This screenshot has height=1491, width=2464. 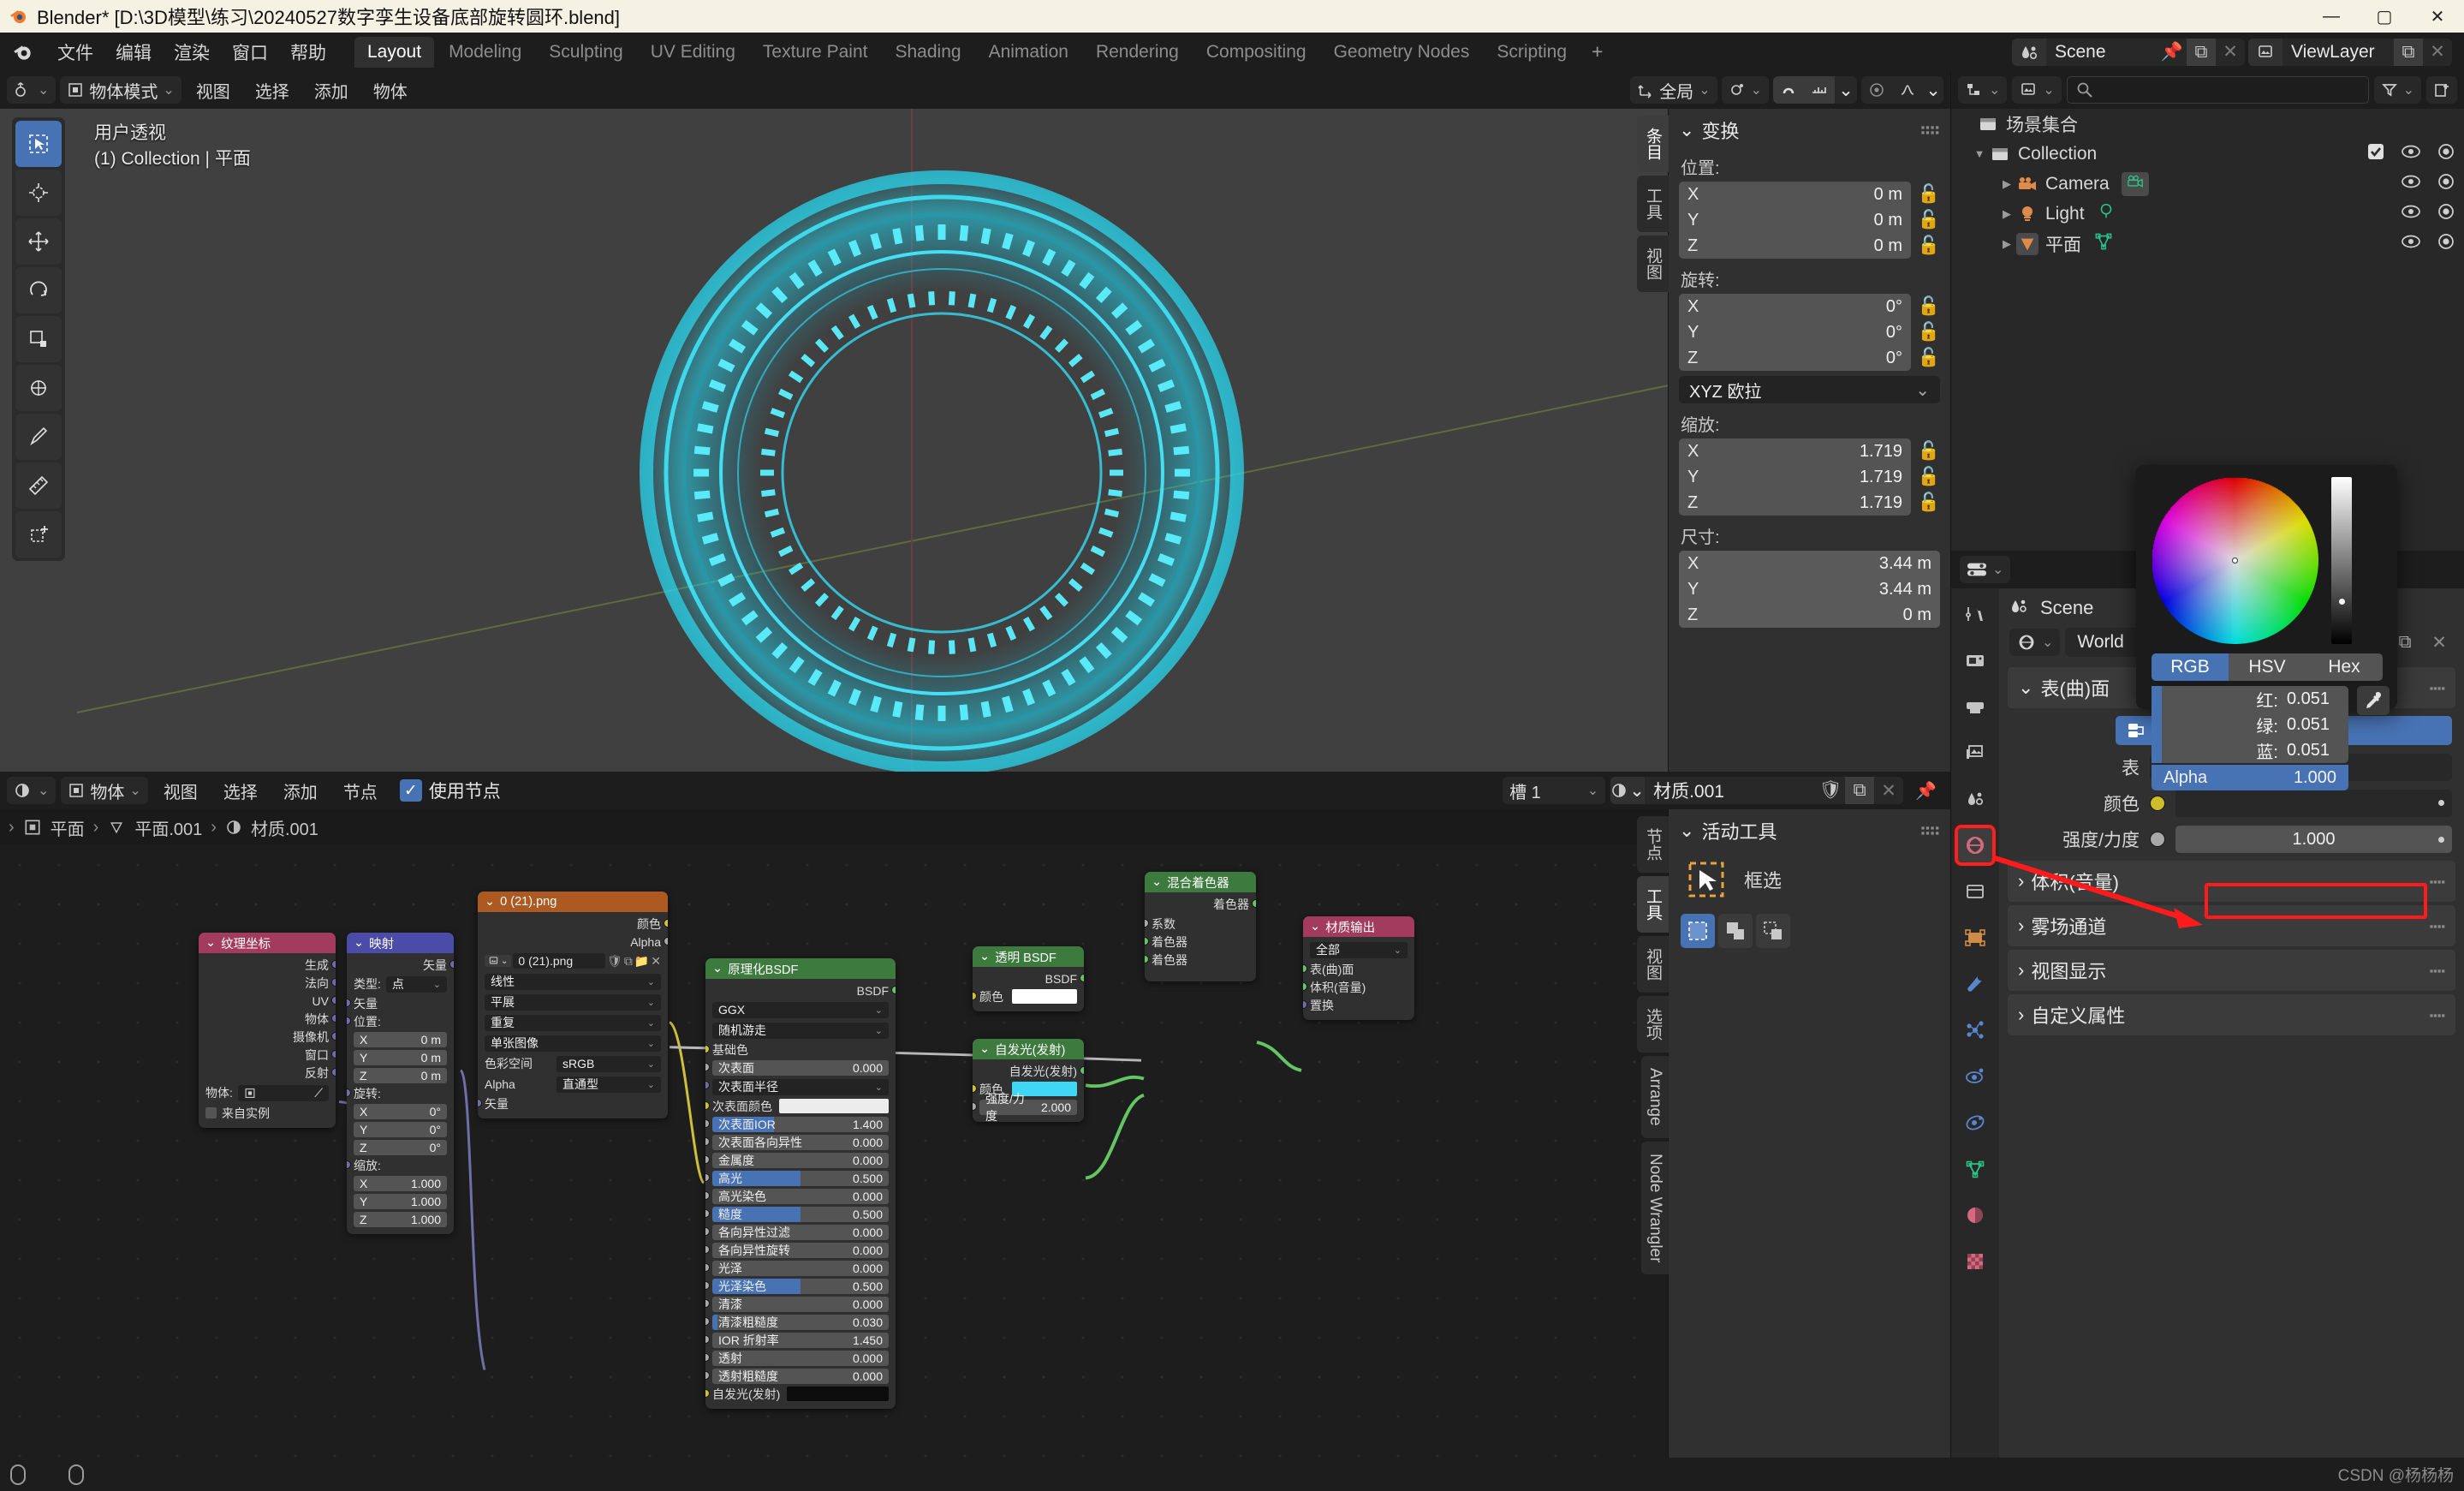 I want to click on color-wheel-cursor, so click(x=2235, y=561).